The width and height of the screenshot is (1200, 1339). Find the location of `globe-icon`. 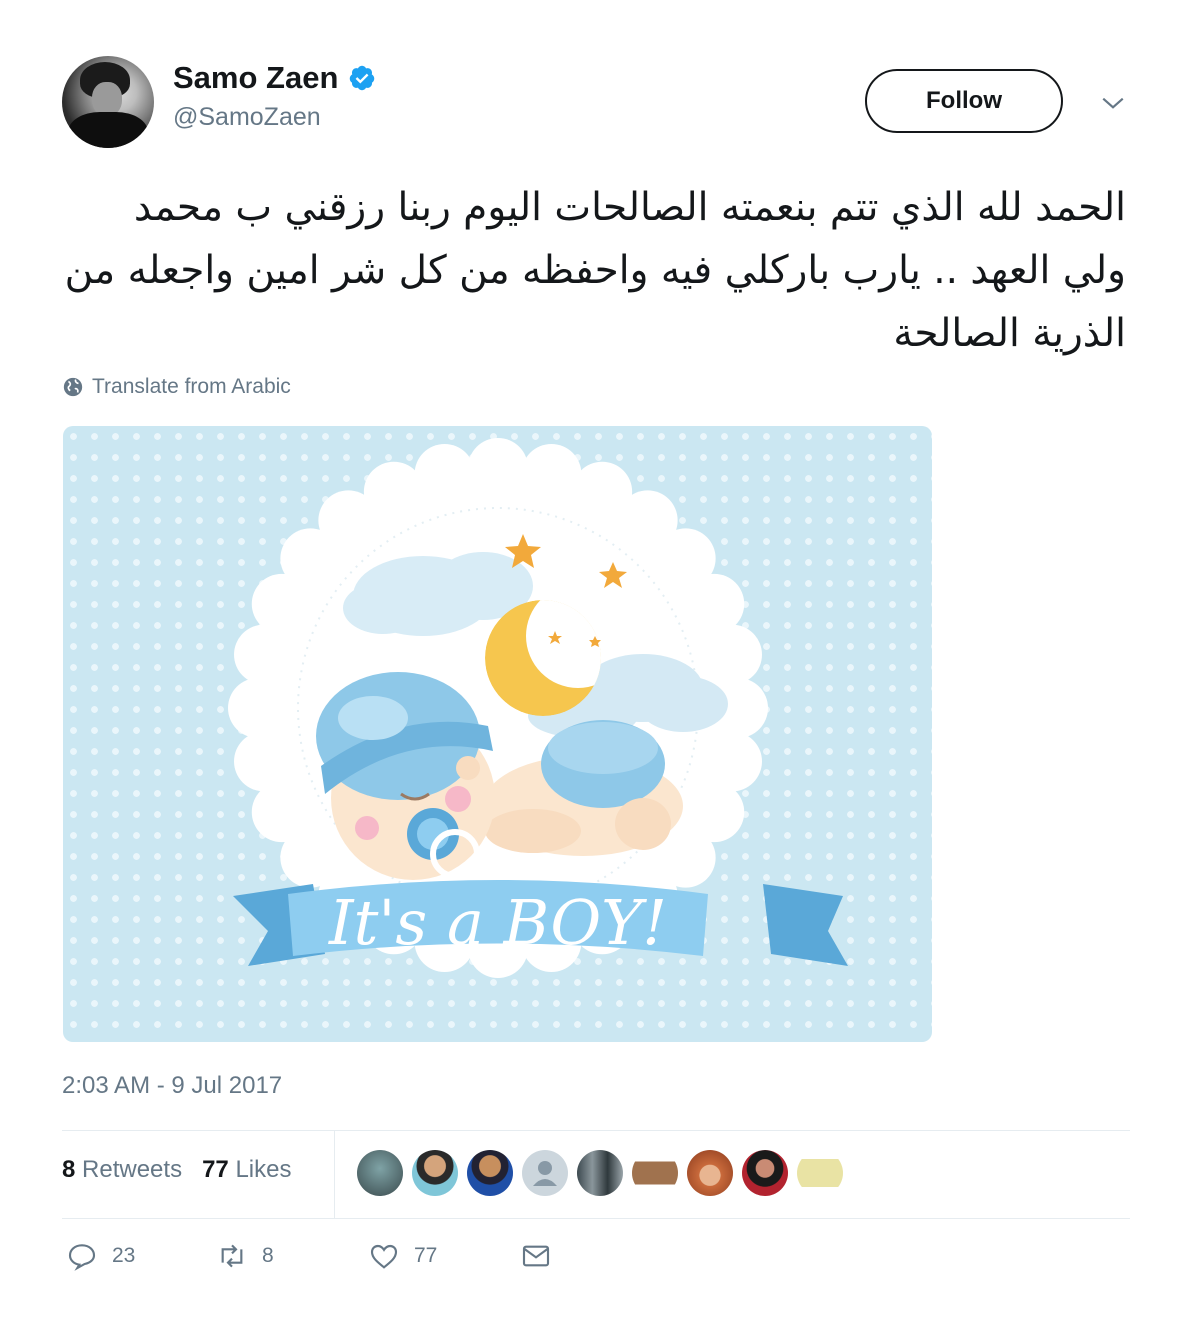

globe-icon is located at coordinates (73, 387).